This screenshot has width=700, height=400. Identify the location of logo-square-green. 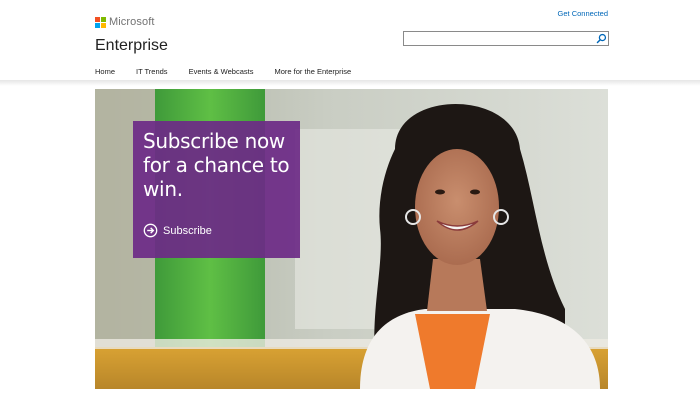
(103, 19).